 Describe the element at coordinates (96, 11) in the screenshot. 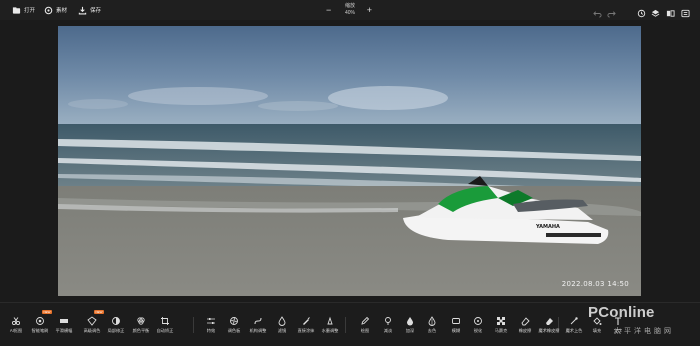

I see `save-label: 保存` at that location.